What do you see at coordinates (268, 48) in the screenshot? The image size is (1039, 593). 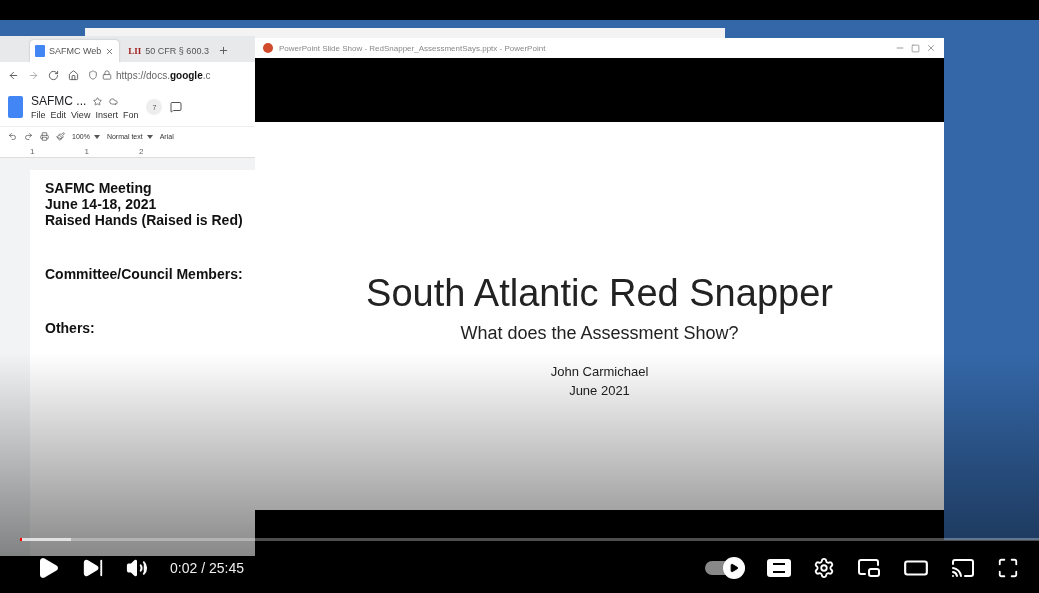 I see `app-icon` at bounding box center [268, 48].